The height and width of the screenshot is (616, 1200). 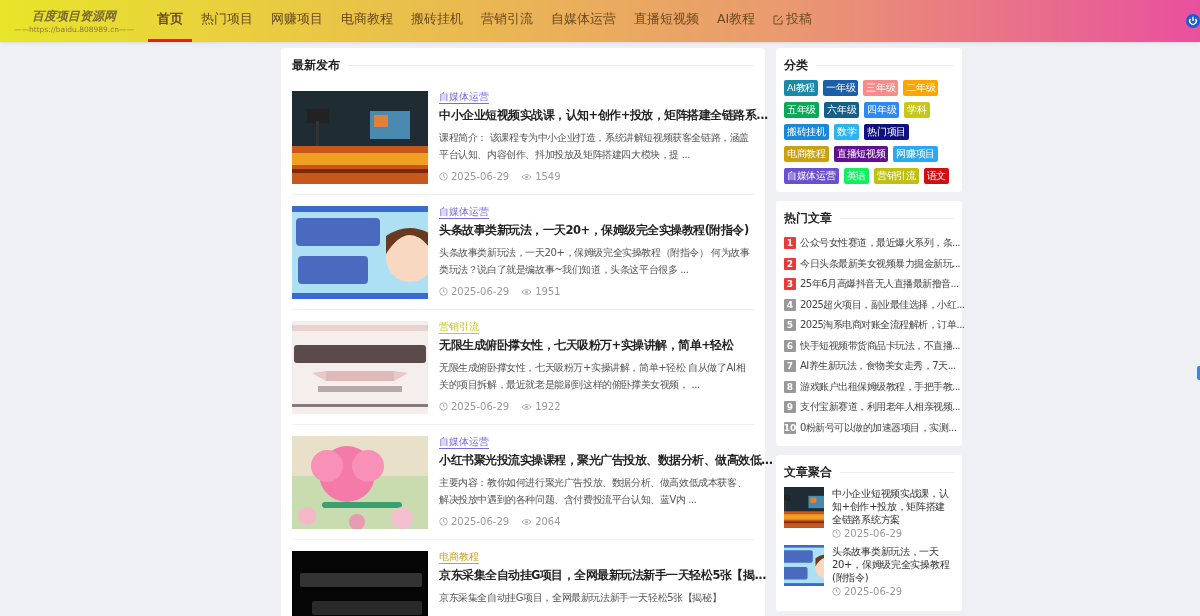 I want to click on rank-badge: 10, so click(x=790, y=427).